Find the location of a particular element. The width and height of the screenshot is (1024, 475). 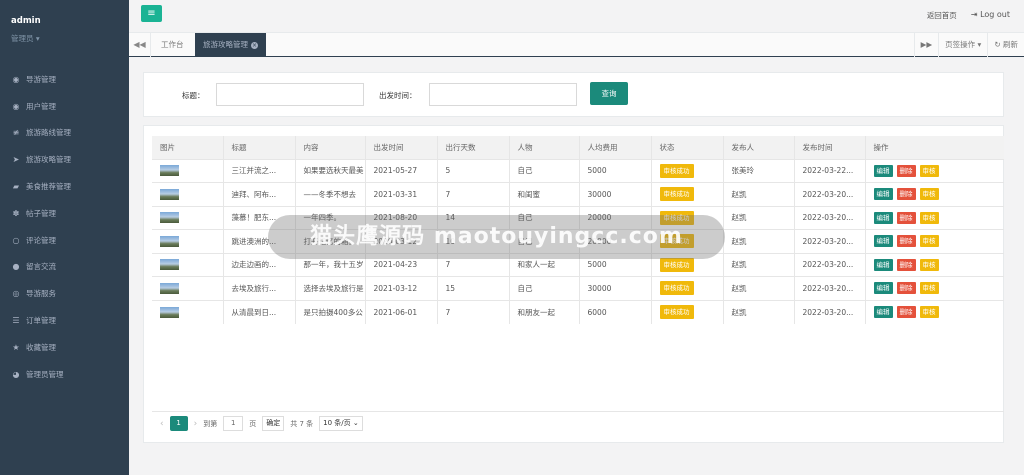

tab-ops-dropdown: 页签操作 ▾ is located at coordinates (962, 45).